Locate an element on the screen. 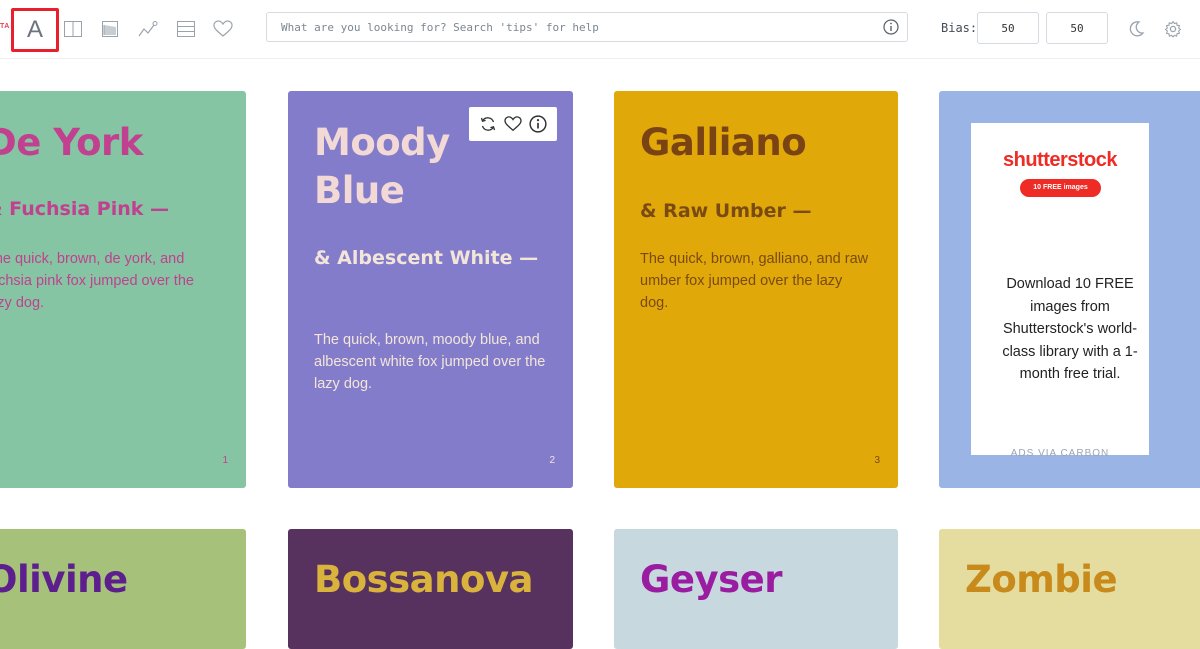  card-subtitle: & Raw Umber — is located at coordinates (726, 211).